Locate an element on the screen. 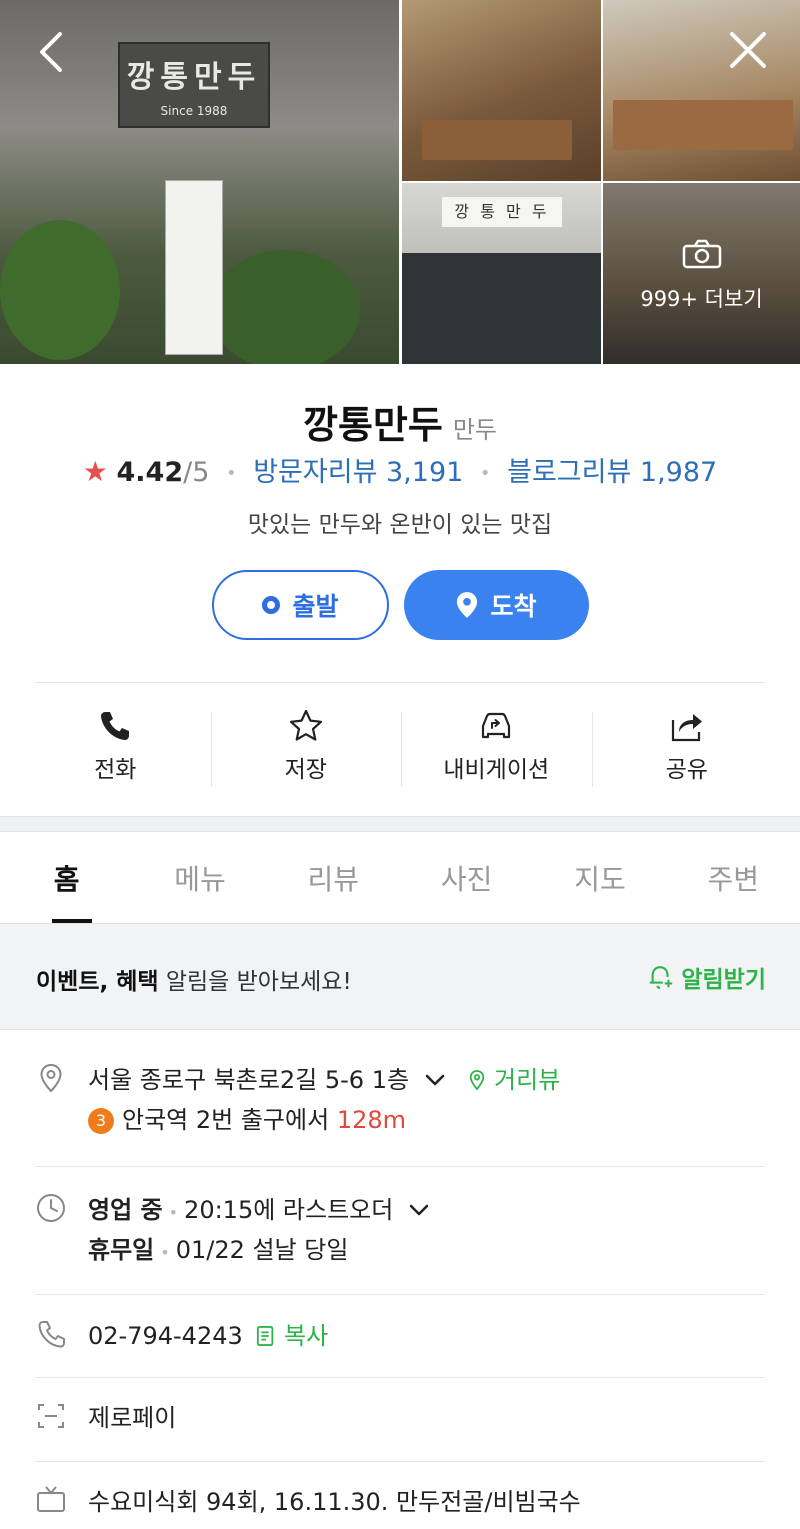  tab-photos: 사진 is located at coordinates (466, 877).